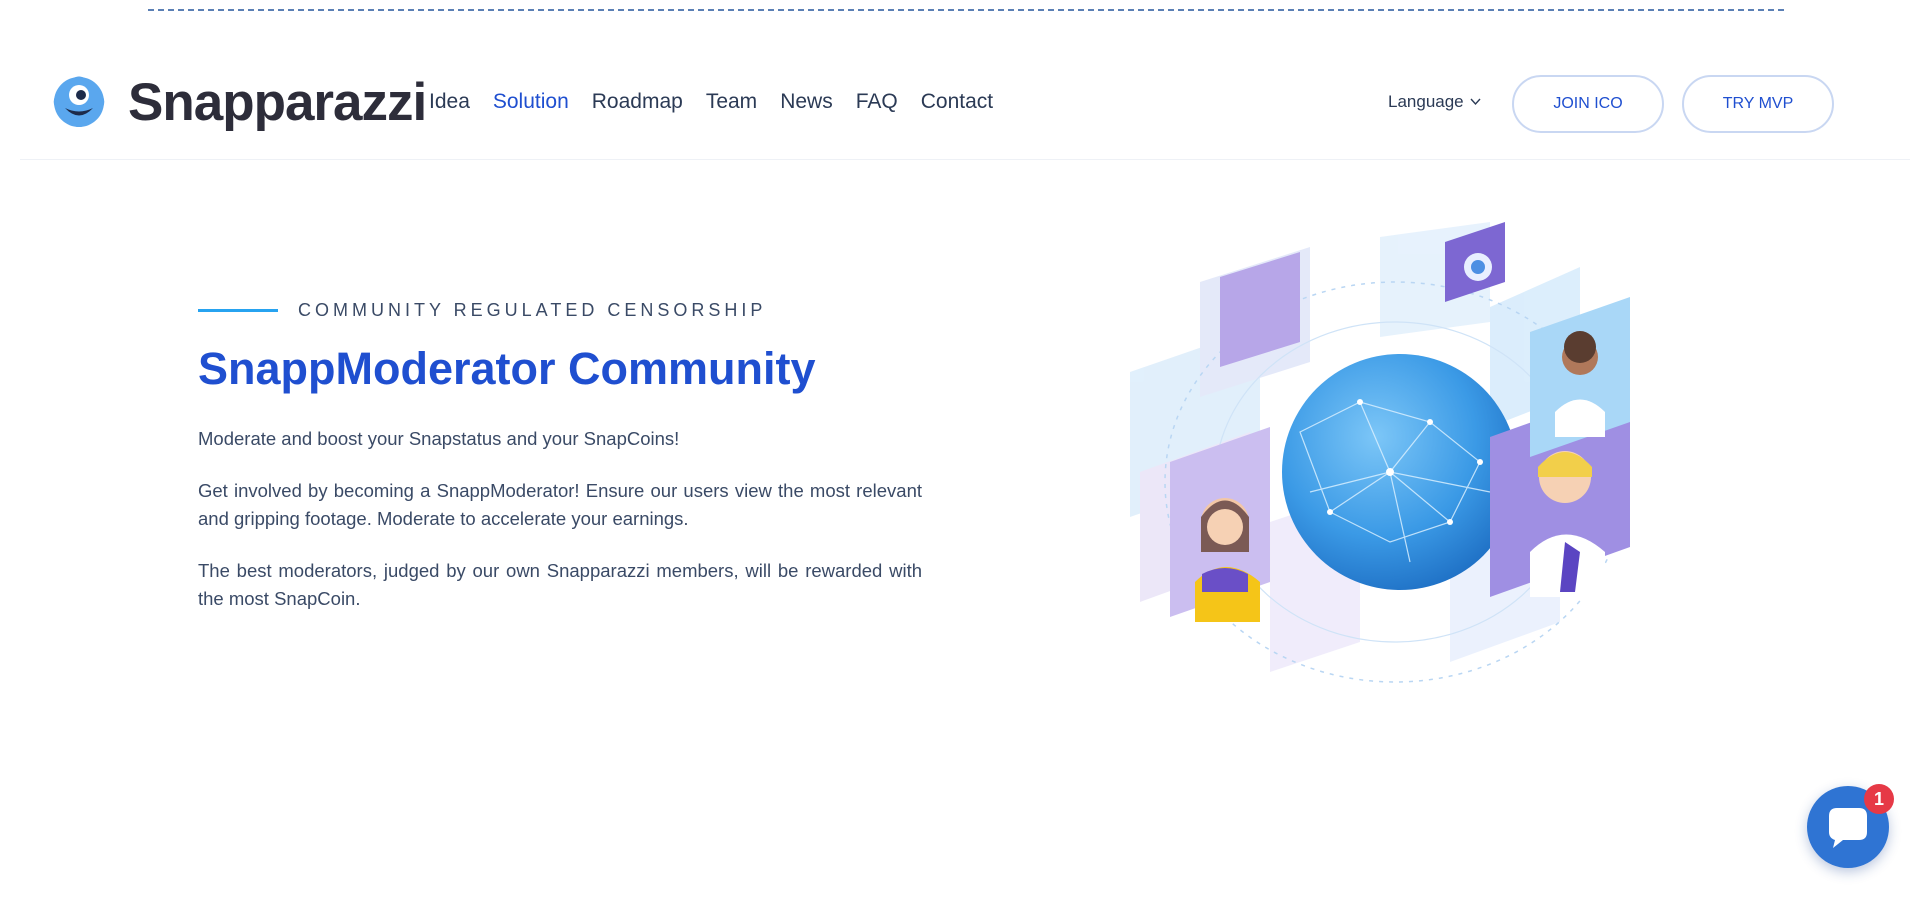 Image resolution: width=1920 pixels, height=897 pixels. I want to click on nav-item-faq: FAQ, so click(877, 102).